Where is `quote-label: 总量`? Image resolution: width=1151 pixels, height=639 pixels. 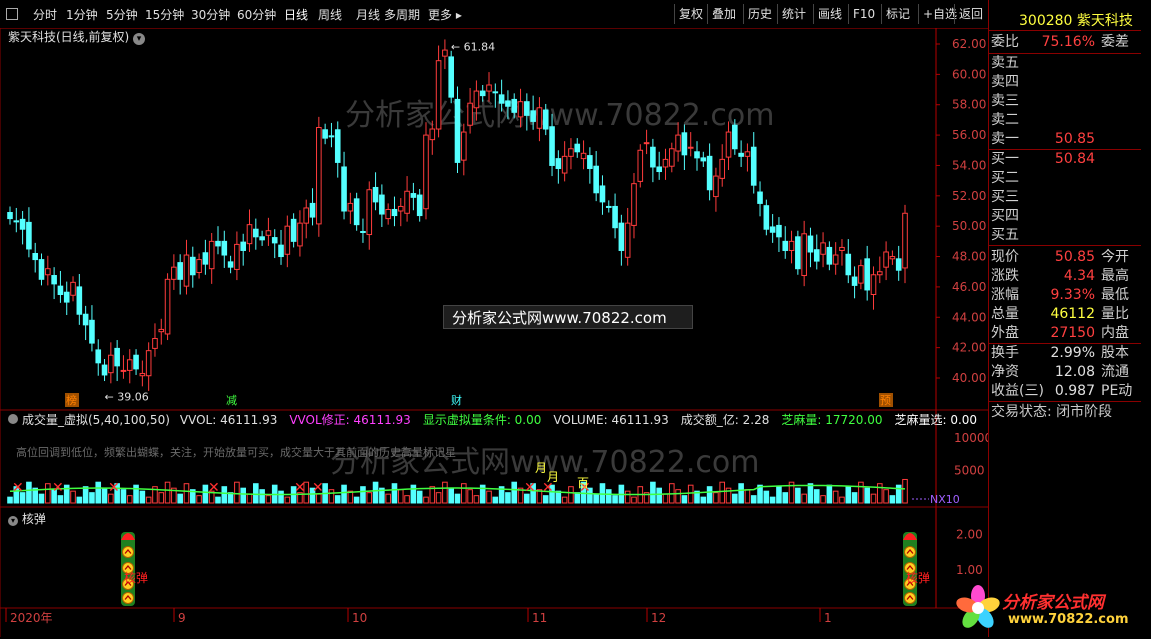
quote-label: 总量 is located at coordinates (1005, 314).